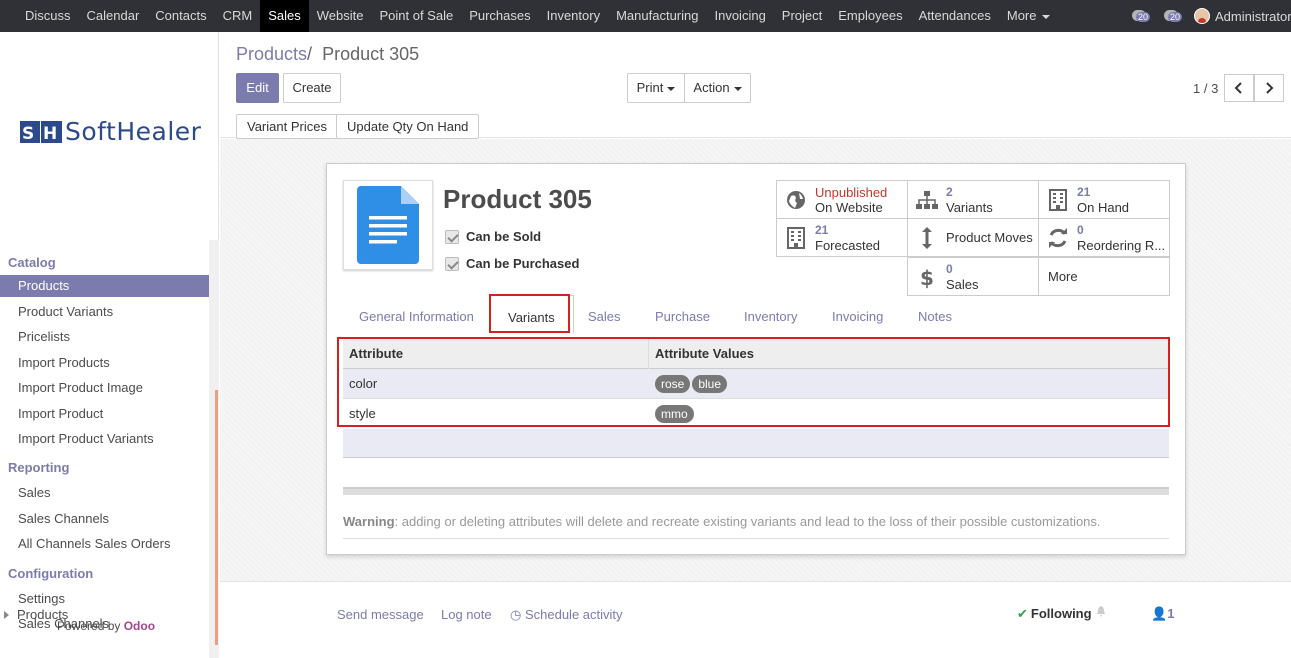 The image size is (1291, 658). Describe the element at coordinates (935, 314) in the screenshot. I see `tab-notes: Notes` at that location.